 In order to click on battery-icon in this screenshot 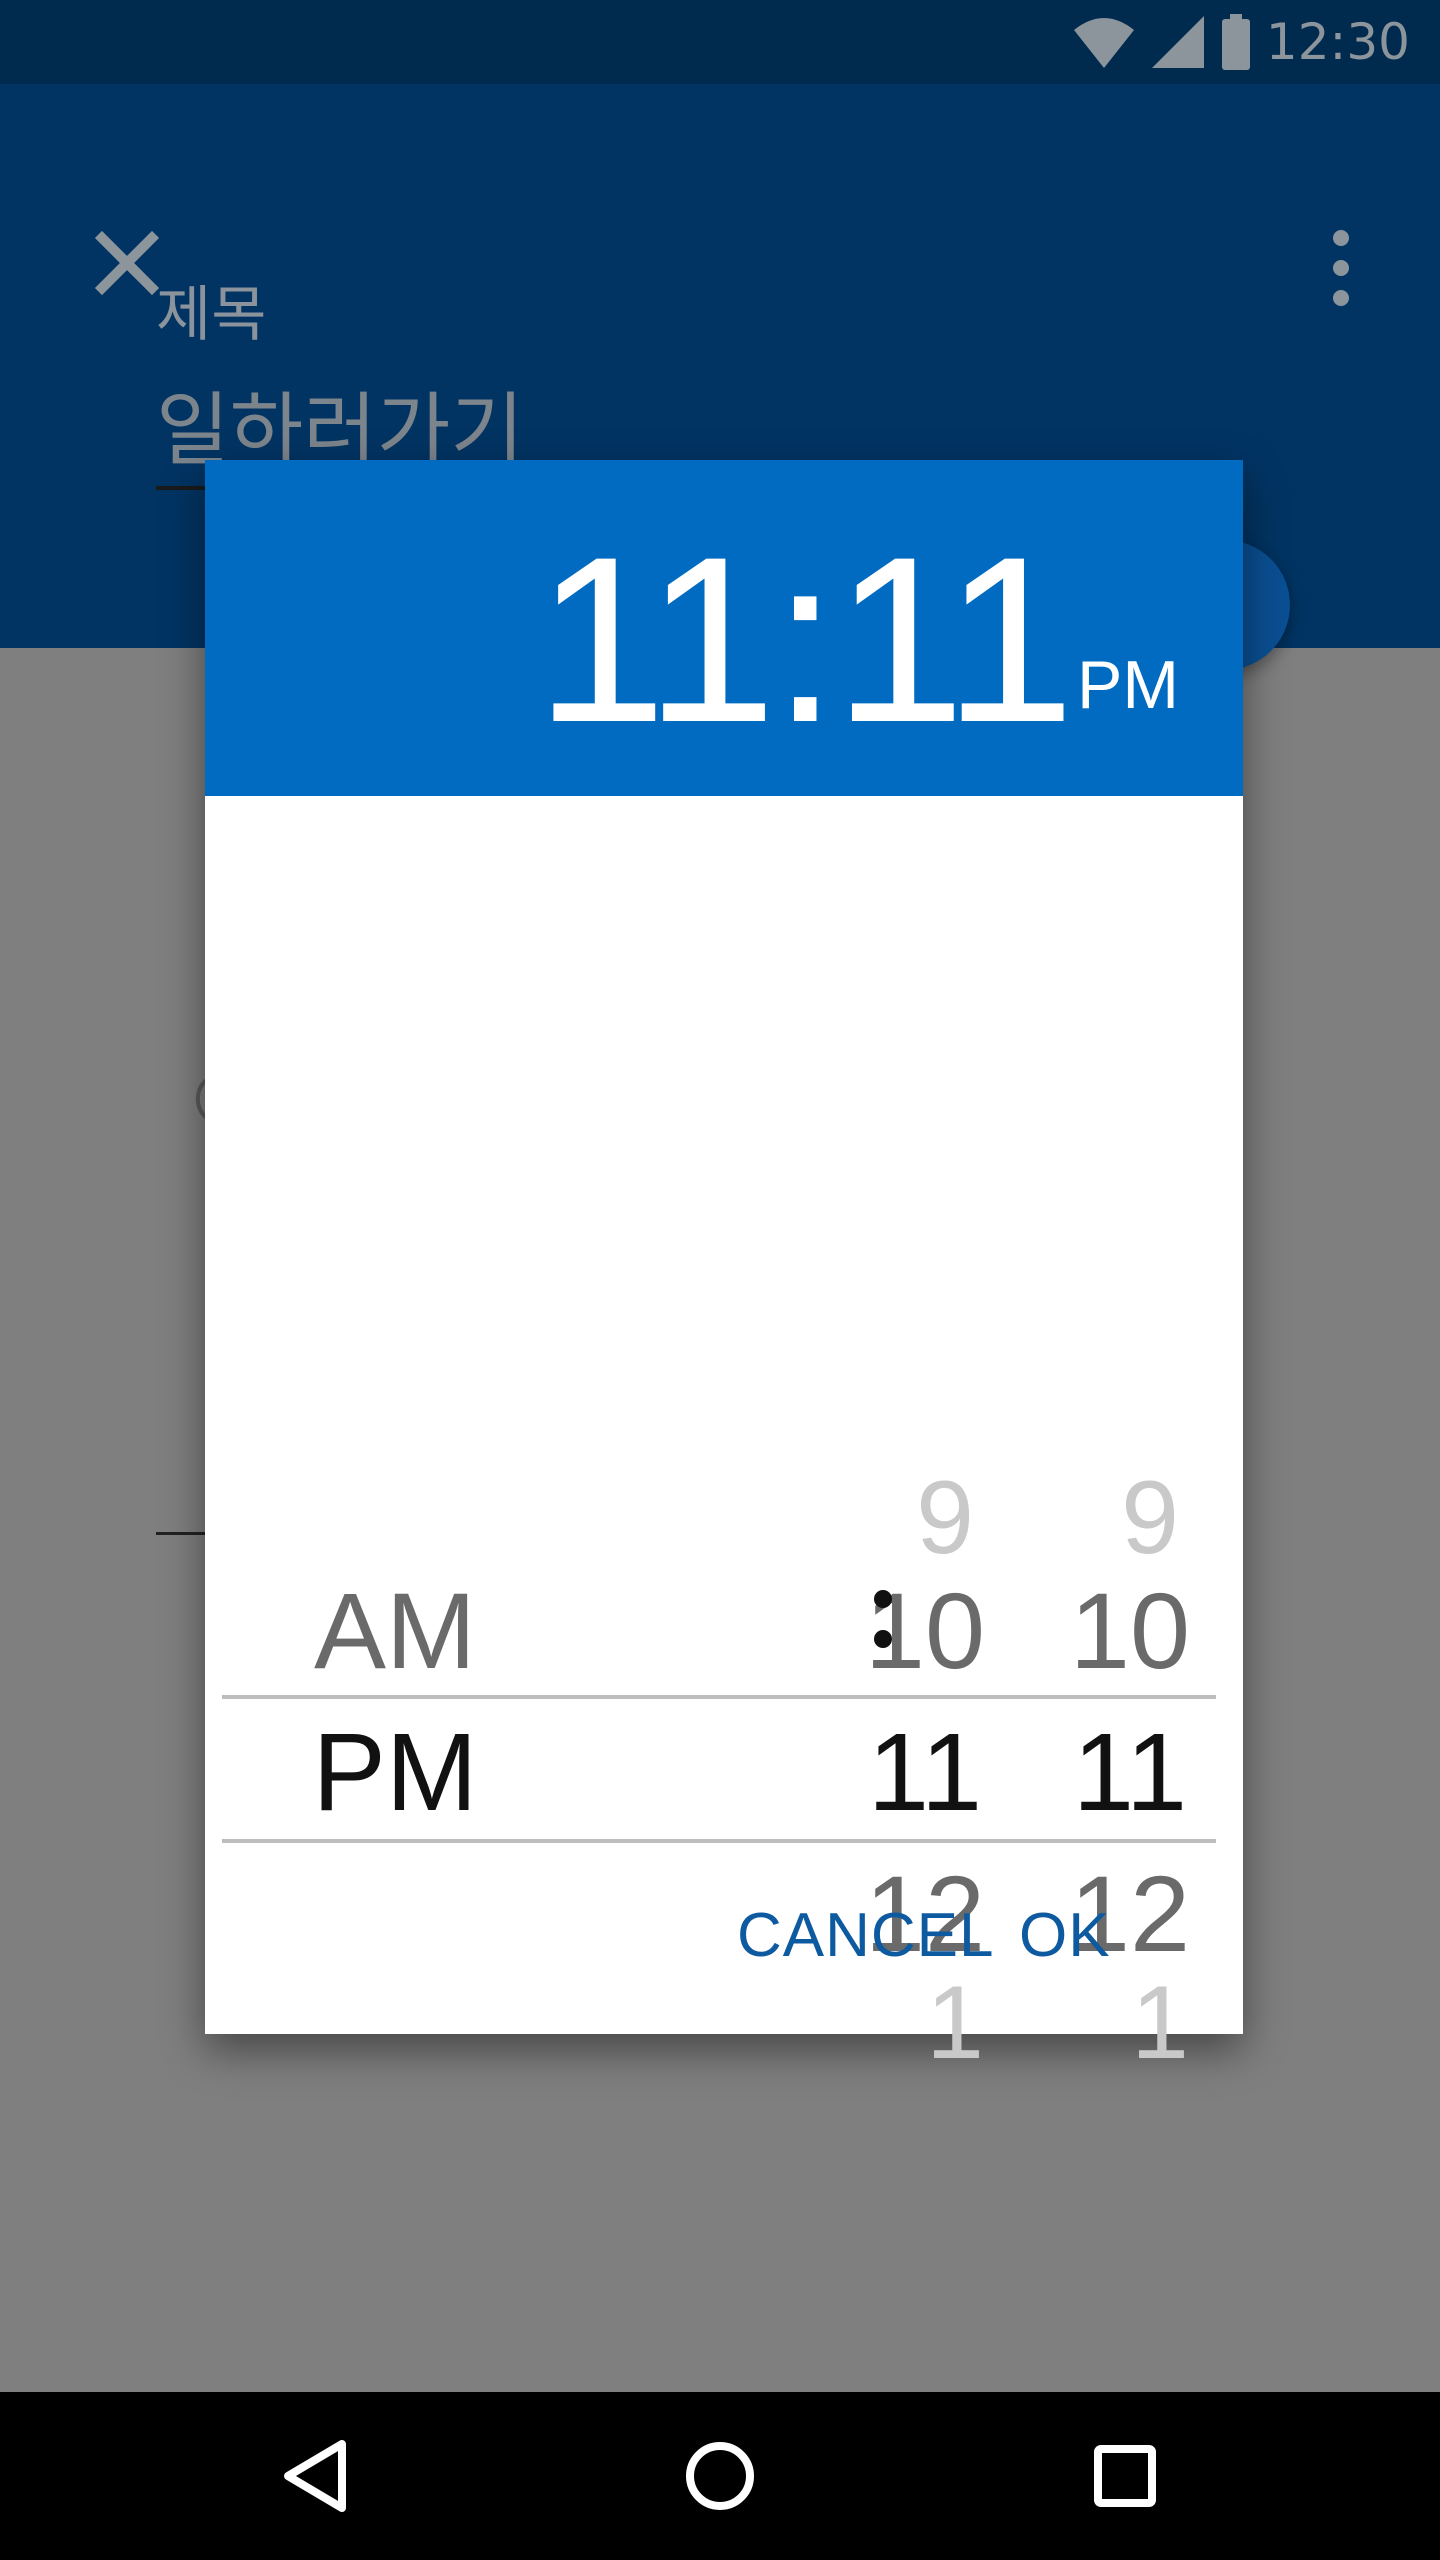, I will do `click(1236, 42)`.